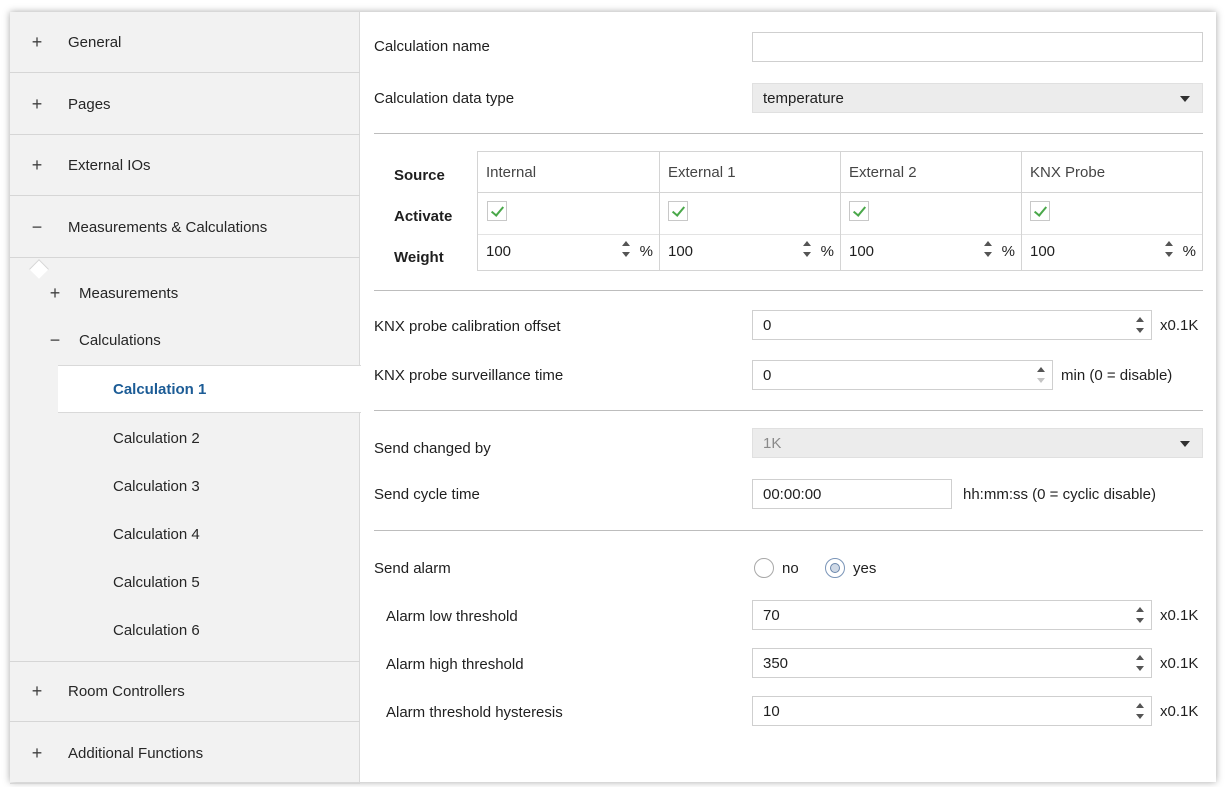  I want to click on activate-external-2-checkbox, so click(859, 211).